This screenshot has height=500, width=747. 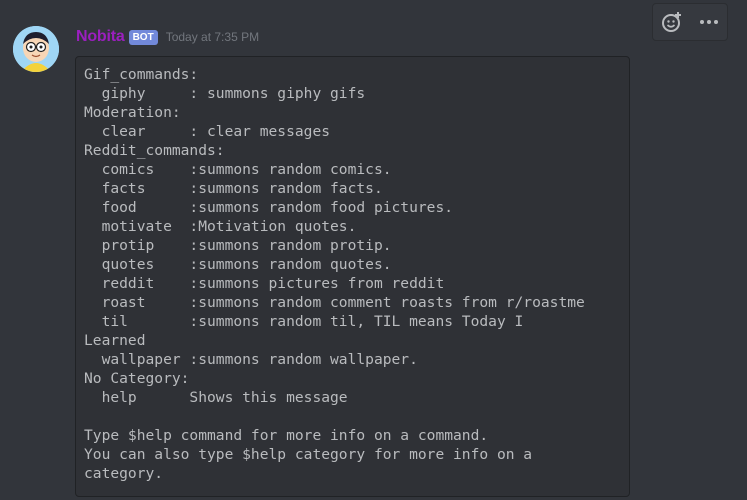 I want to click on avatar, so click(x=36, y=49).